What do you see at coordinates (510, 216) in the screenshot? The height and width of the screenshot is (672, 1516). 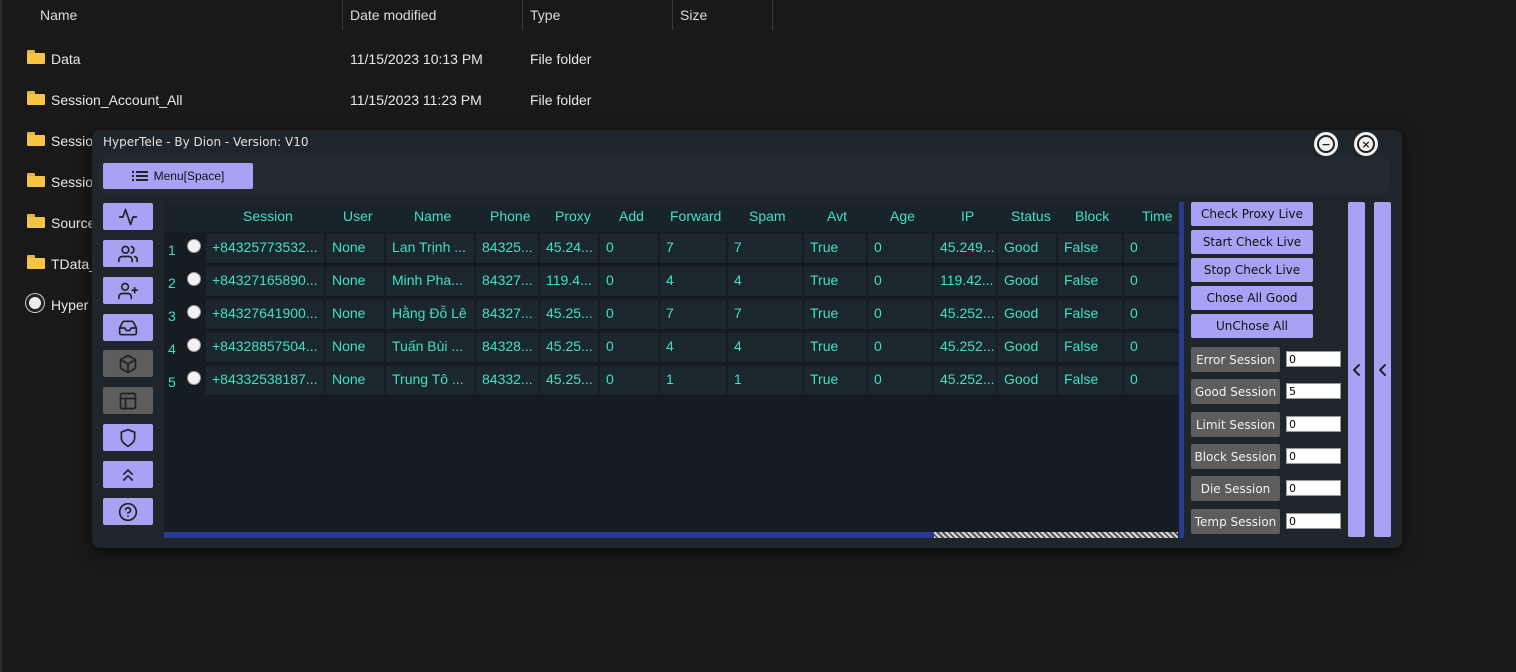 I see `header-phone: Phone` at bounding box center [510, 216].